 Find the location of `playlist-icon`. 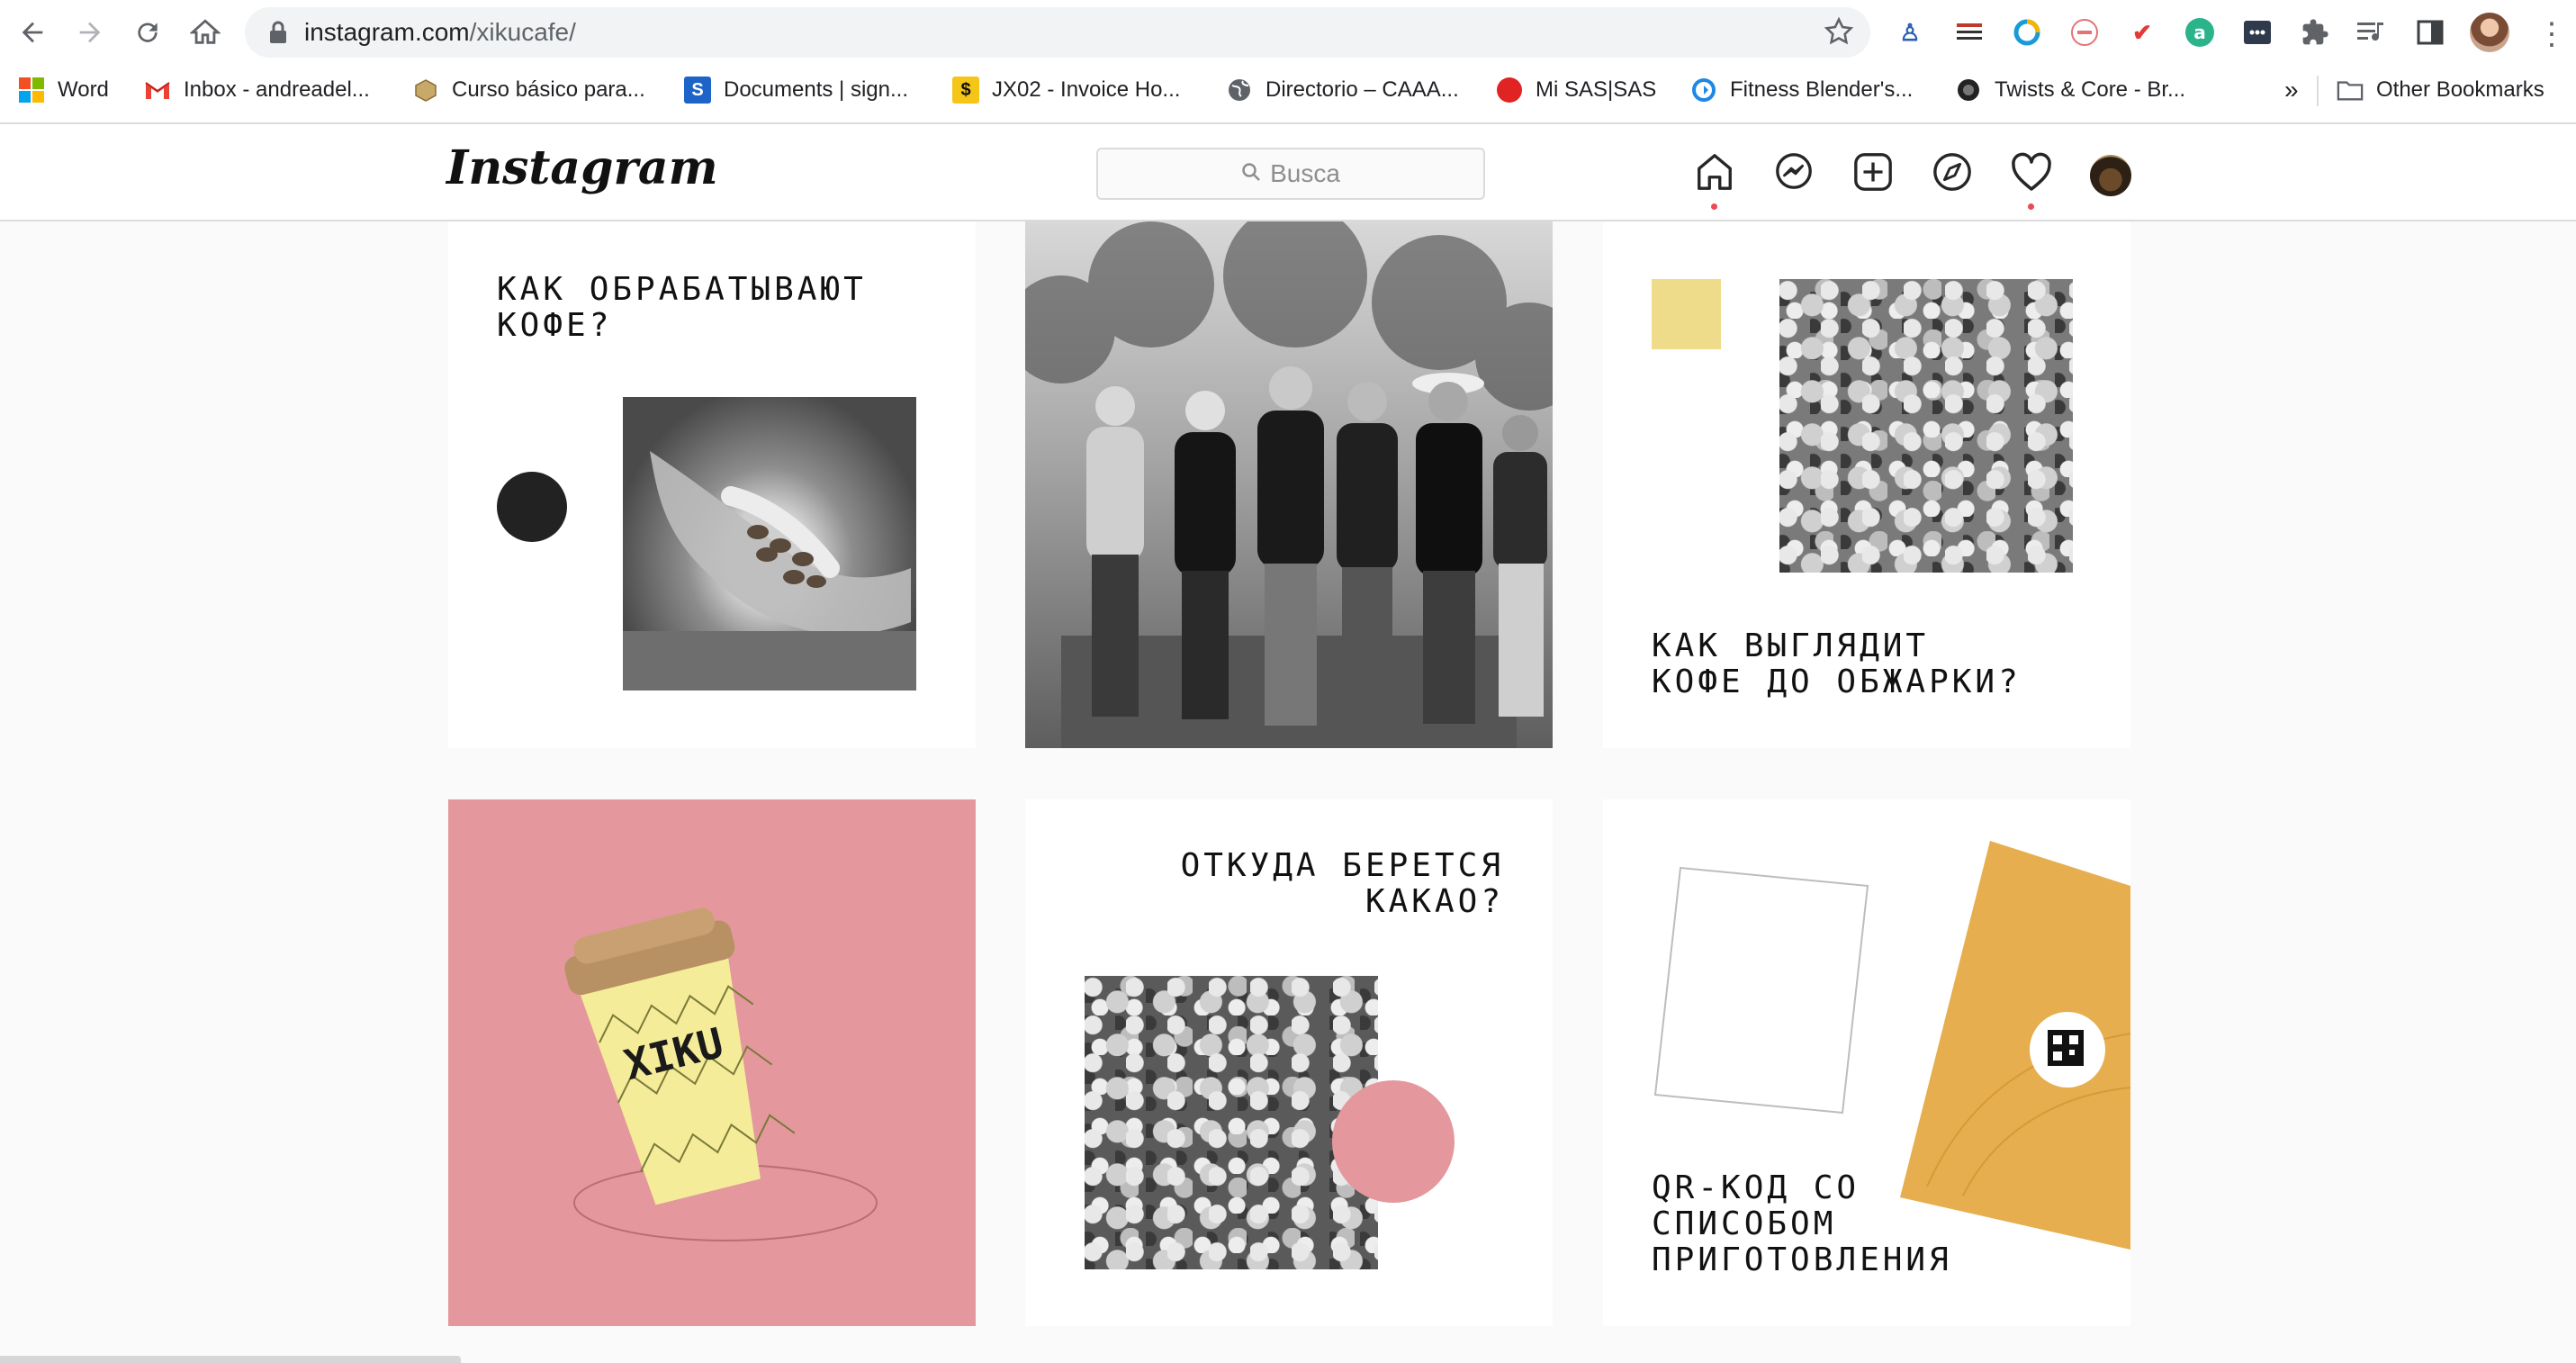

playlist-icon is located at coordinates (2370, 32).